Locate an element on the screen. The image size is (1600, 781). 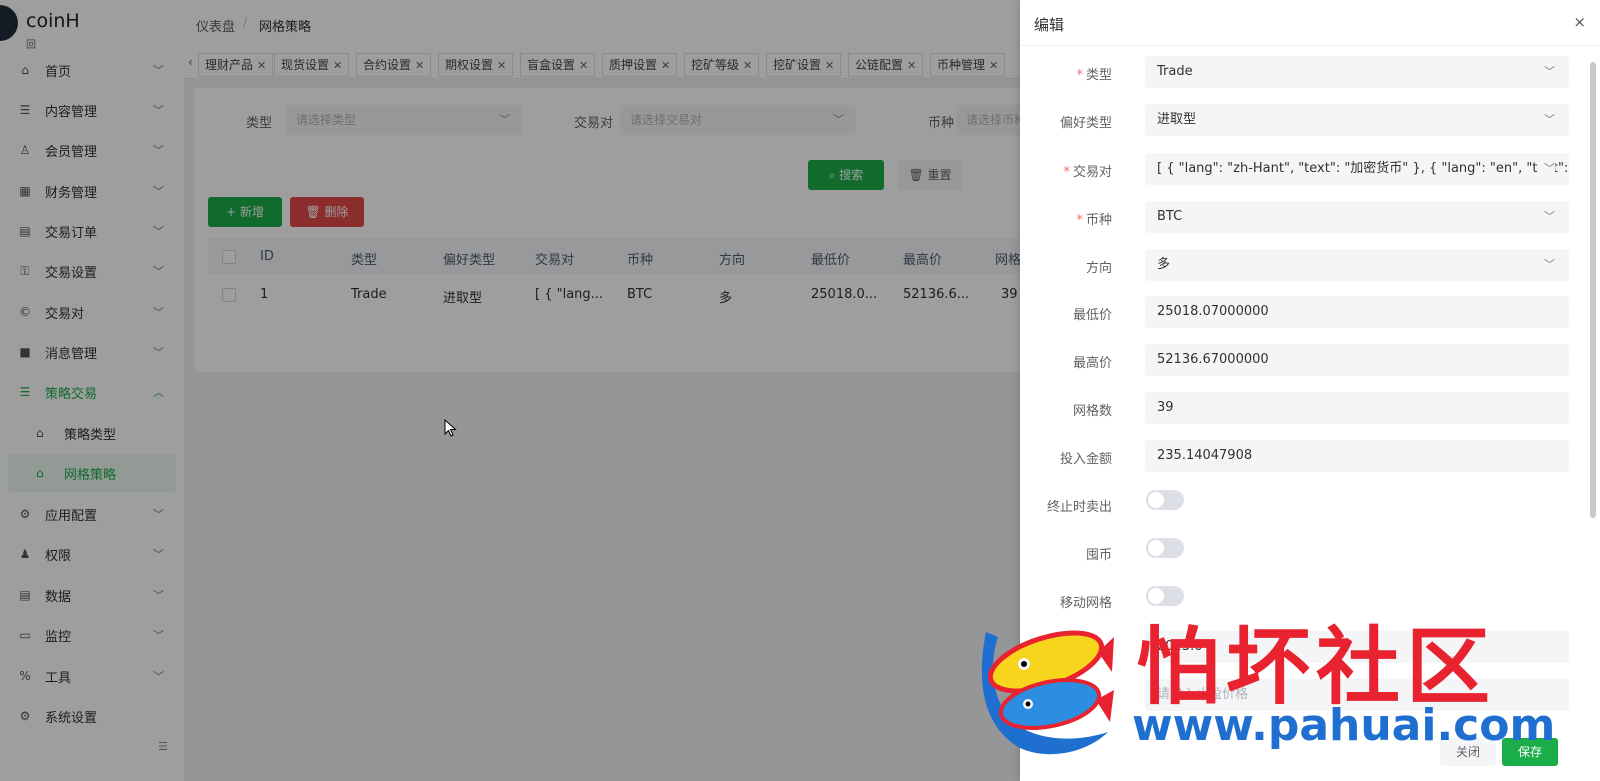
type-select: Trade ﹀ is located at coordinates (1357, 72).